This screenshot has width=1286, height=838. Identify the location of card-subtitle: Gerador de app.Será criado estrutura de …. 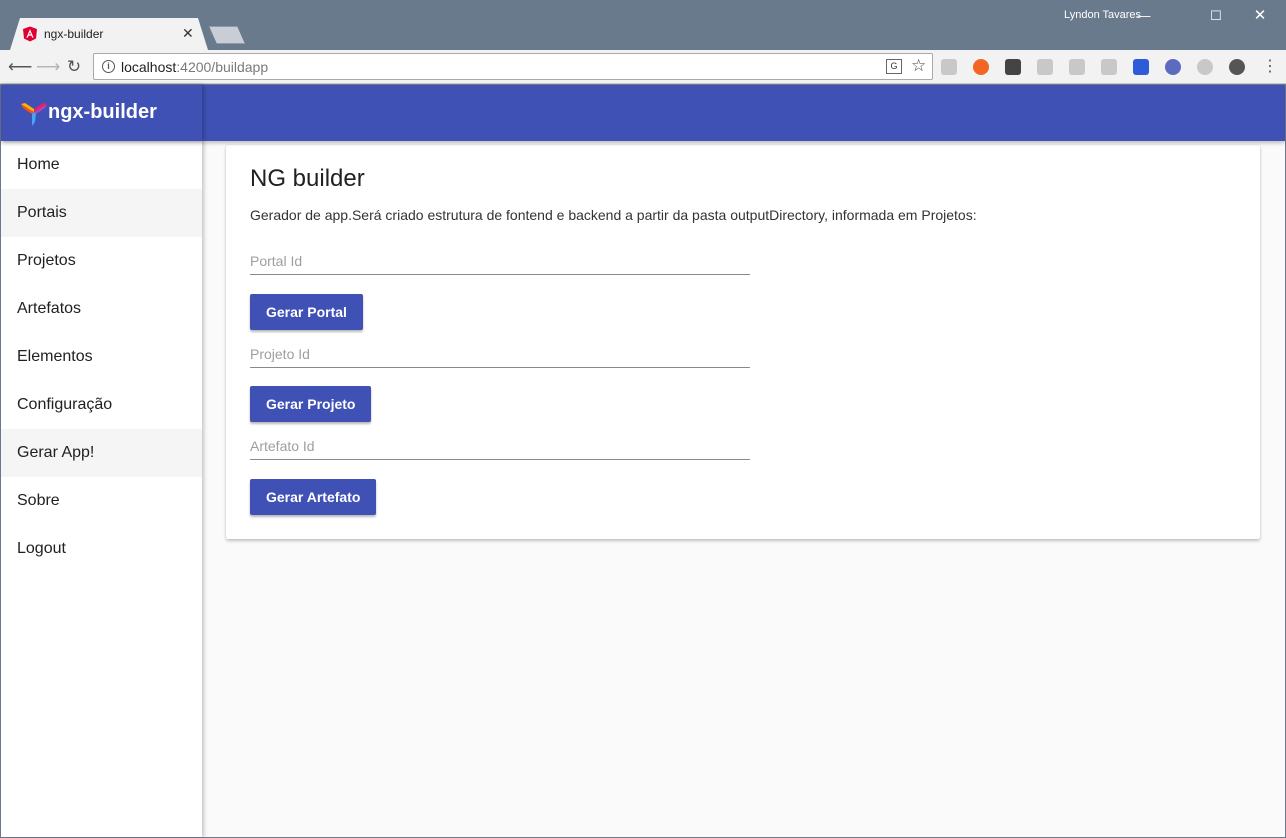
(613, 215).